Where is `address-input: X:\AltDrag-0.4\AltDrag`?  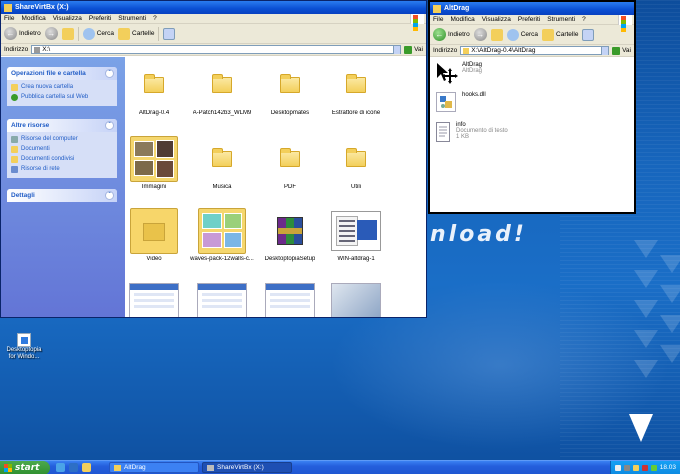
address-input: X:\AltDrag-0.4\AltDrag is located at coordinates (535, 50).